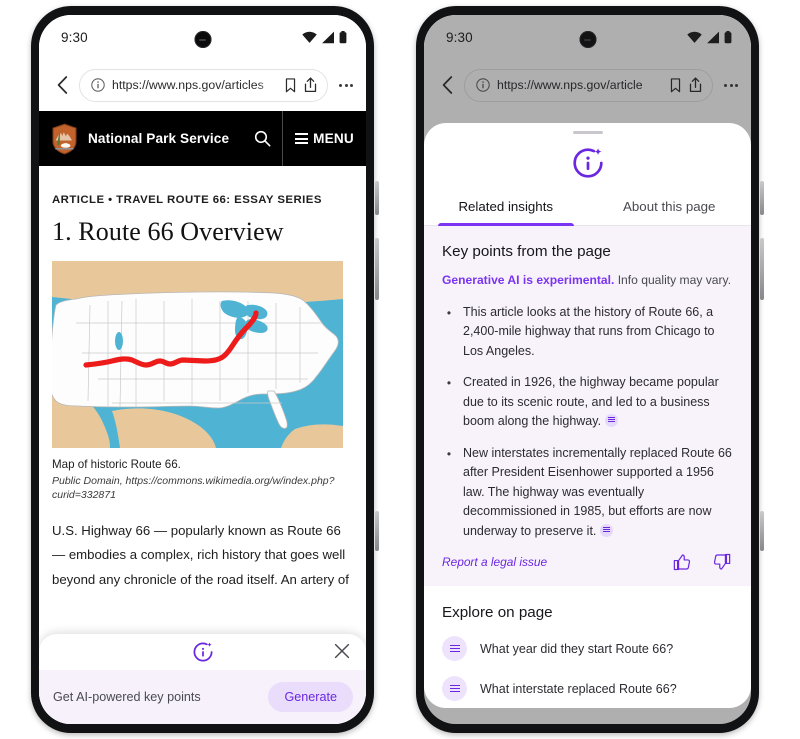  What do you see at coordinates (202, 697) in the screenshot?
I see `promo-action-row: Get AI-powered key points Generate` at bounding box center [202, 697].